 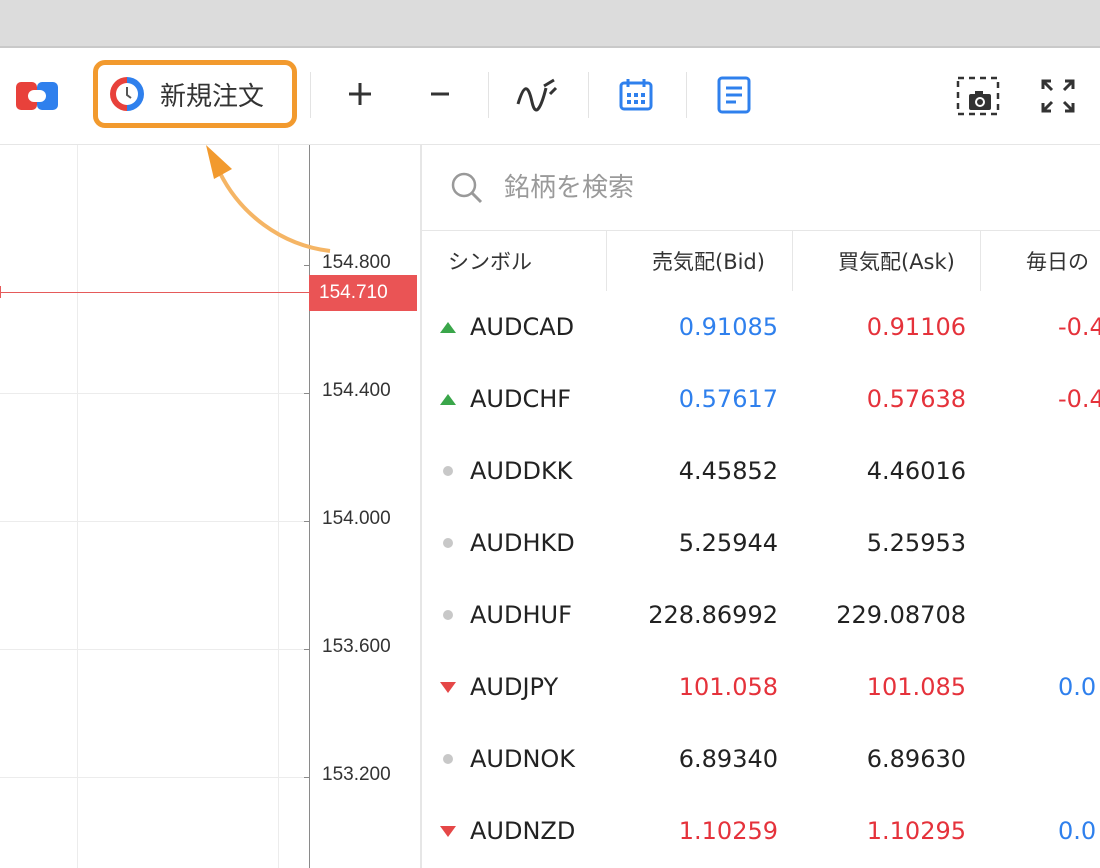 I want to click on news-icon, so click(x=734, y=95).